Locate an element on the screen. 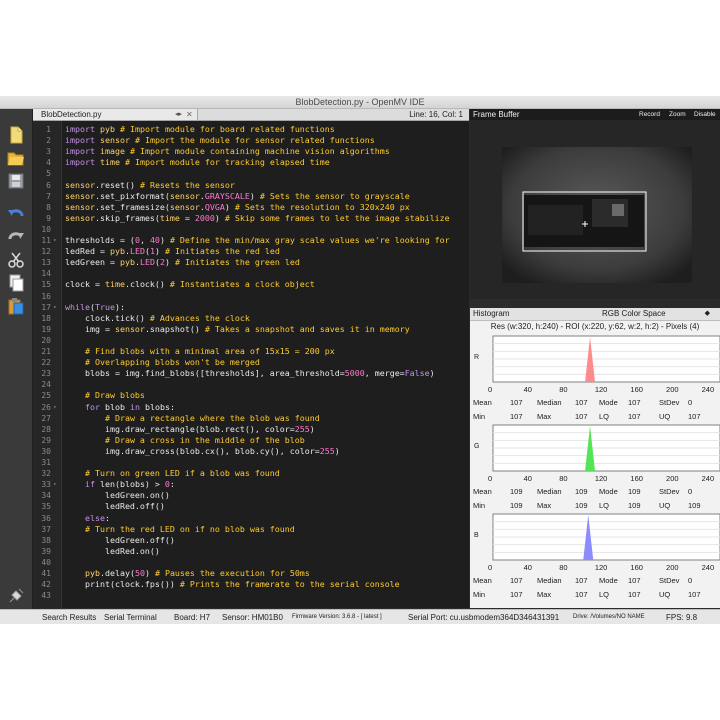 The width and height of the screenshot is (720, 720). tab-blobdetection: BlobDetection.py ◂▸ ✕ is located at coordinates (115, 114).